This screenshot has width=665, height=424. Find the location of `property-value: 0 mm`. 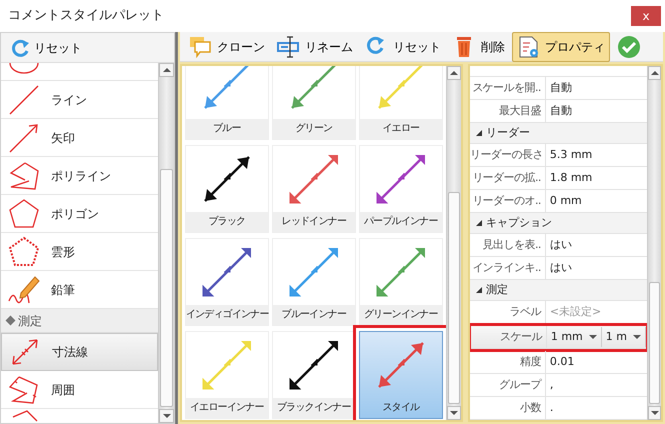

property-value: 0 mm is located at coordinates (564, 201).